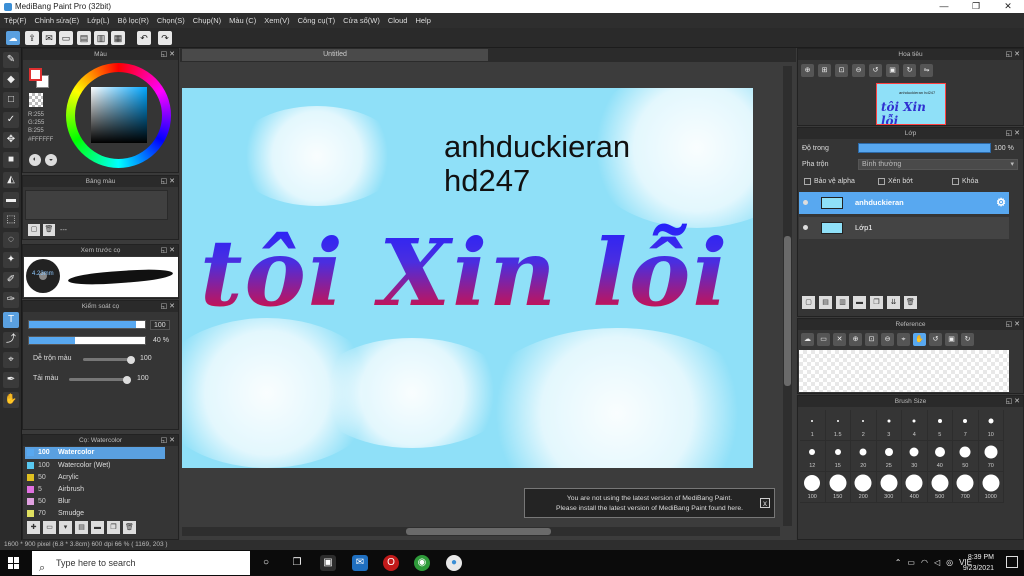 The height and width of the screenshot is (576, 1024). Describe the element at coordinates (949, 562) in the screenshot. I see `tray-app-icon: ◎` at that location.